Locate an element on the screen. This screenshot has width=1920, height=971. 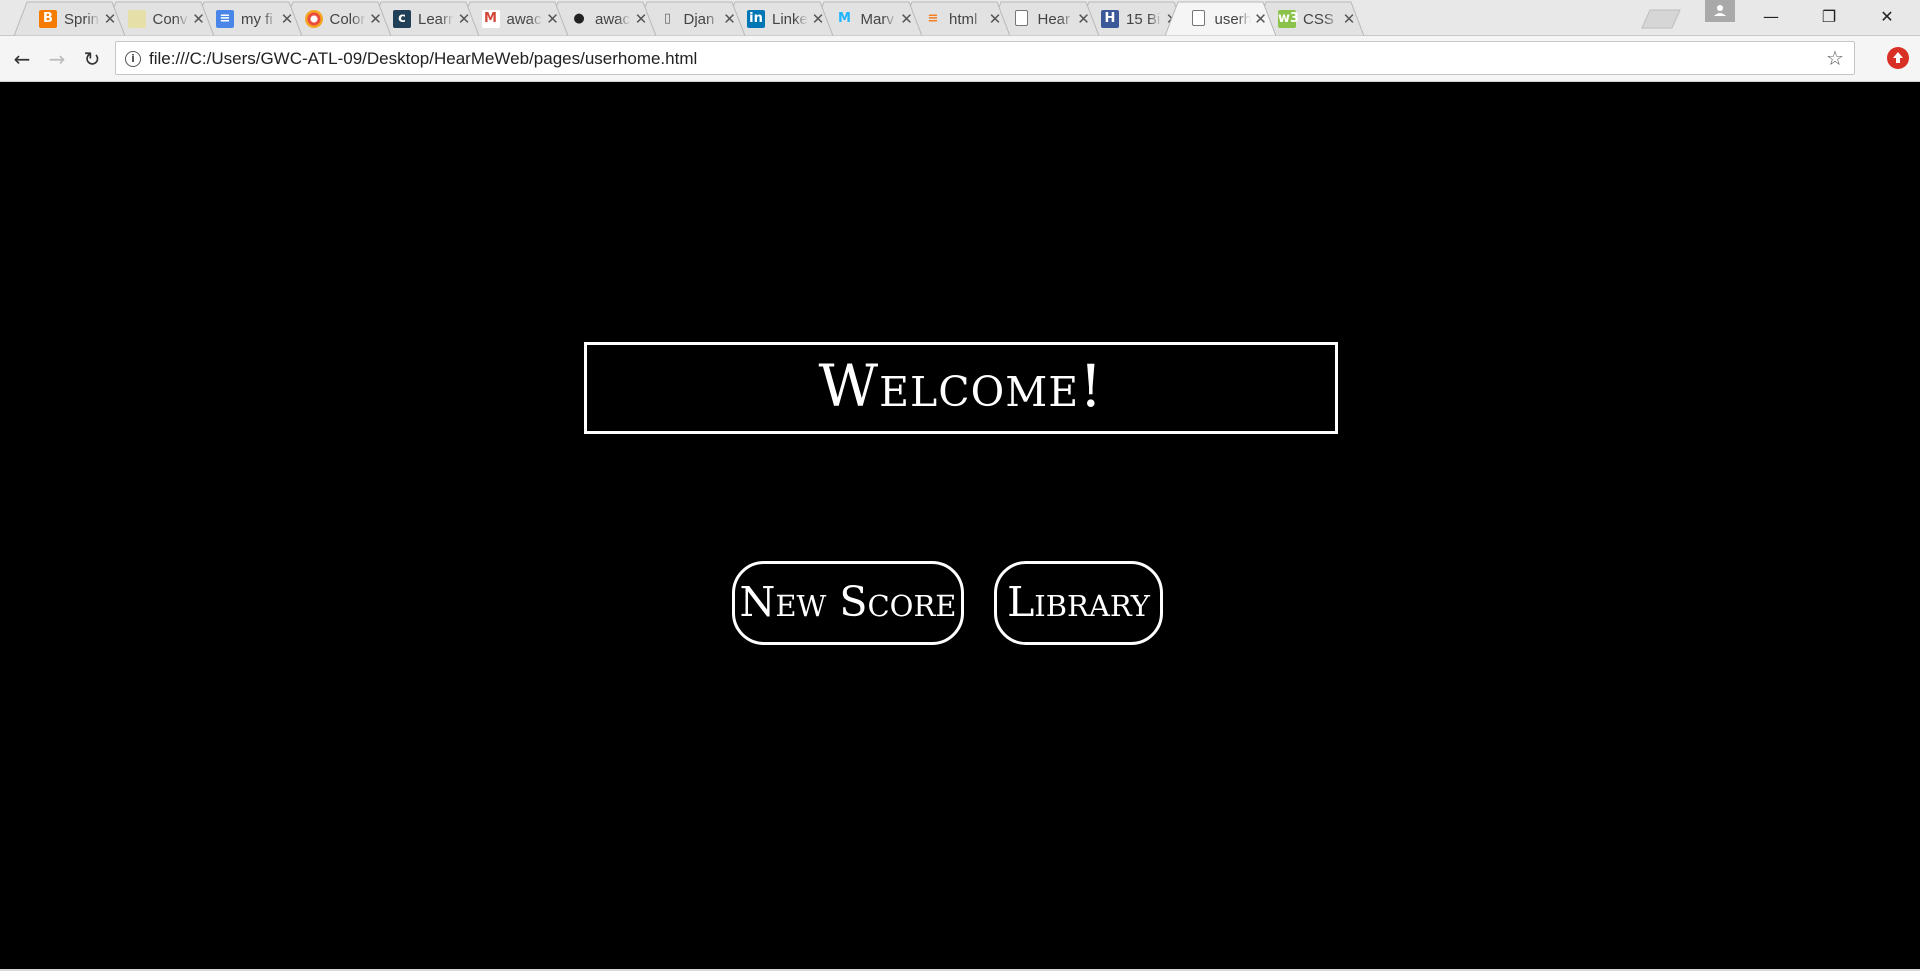
info-icon: i is located at coordinates (133, 59).